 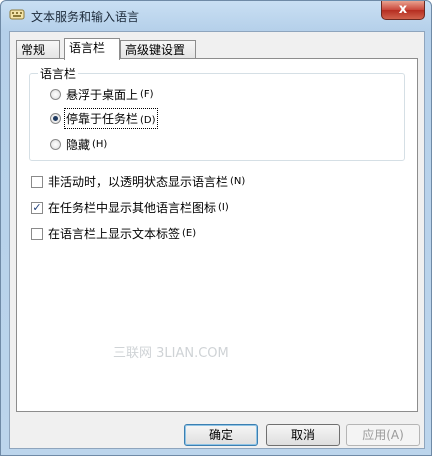 I want to click on accelerator-key: (N), so click(x=238, y=181).